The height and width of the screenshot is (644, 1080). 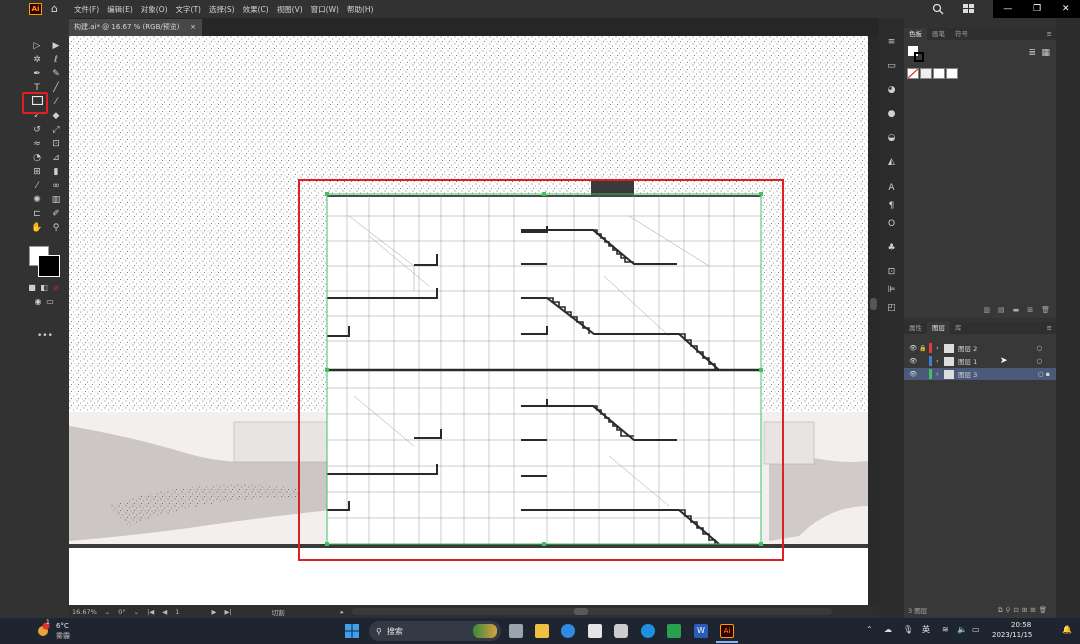 What do you see at coordinates (360, 9) in the screenshot?
I see `menu-help: 帮助(H)` at bounding box center [360, 9].